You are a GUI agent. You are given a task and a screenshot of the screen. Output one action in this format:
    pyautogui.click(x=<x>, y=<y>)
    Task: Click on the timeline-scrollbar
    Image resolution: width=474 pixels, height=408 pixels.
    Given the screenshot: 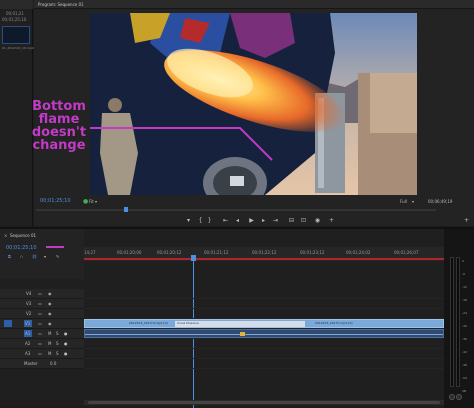 What is the action you would take?
    pyautogui.click(x=264, y=402)
    